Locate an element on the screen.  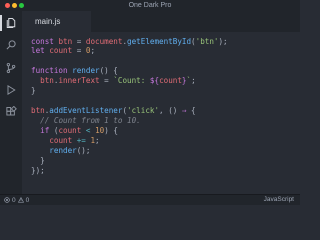
code-line: count += 1; is located at coordinates (65, 141).